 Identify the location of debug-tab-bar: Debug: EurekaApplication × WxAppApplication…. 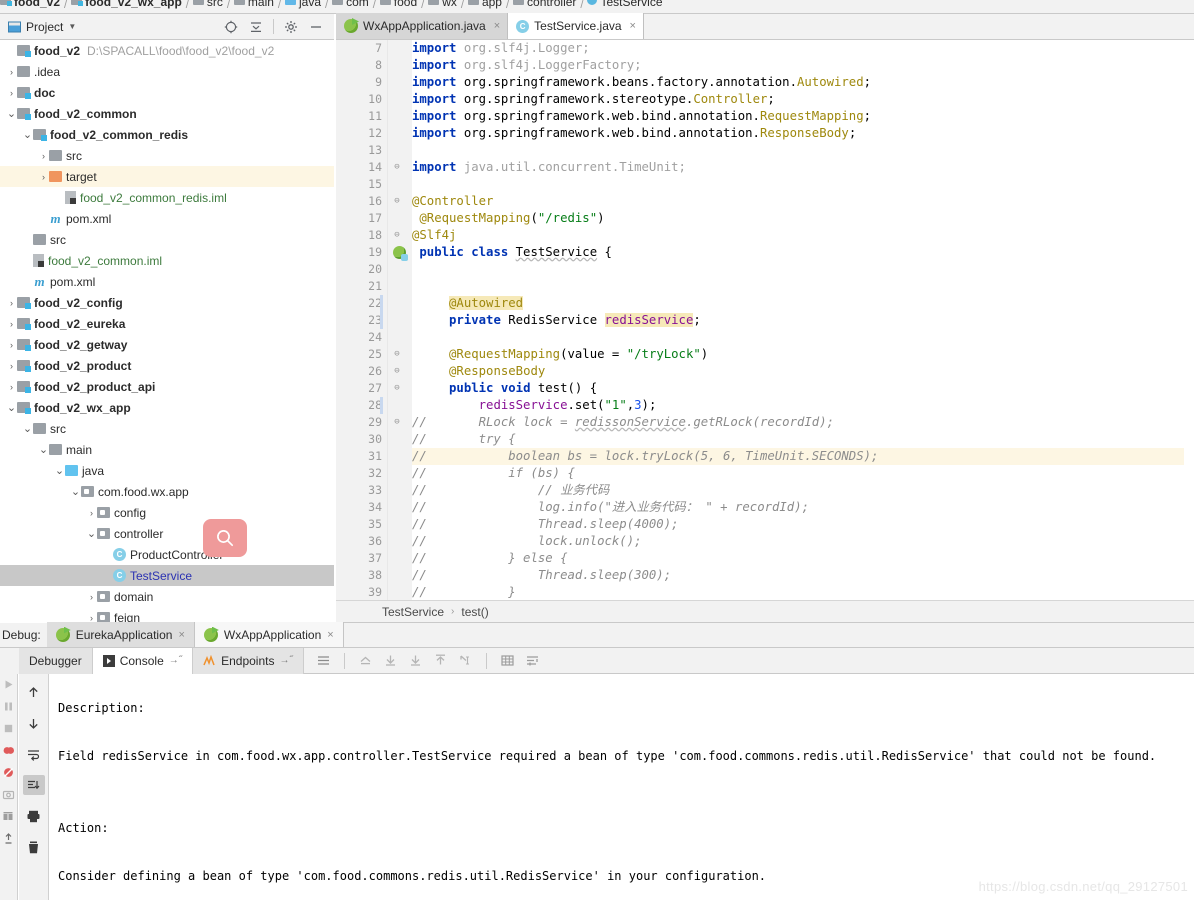
(597, 635).